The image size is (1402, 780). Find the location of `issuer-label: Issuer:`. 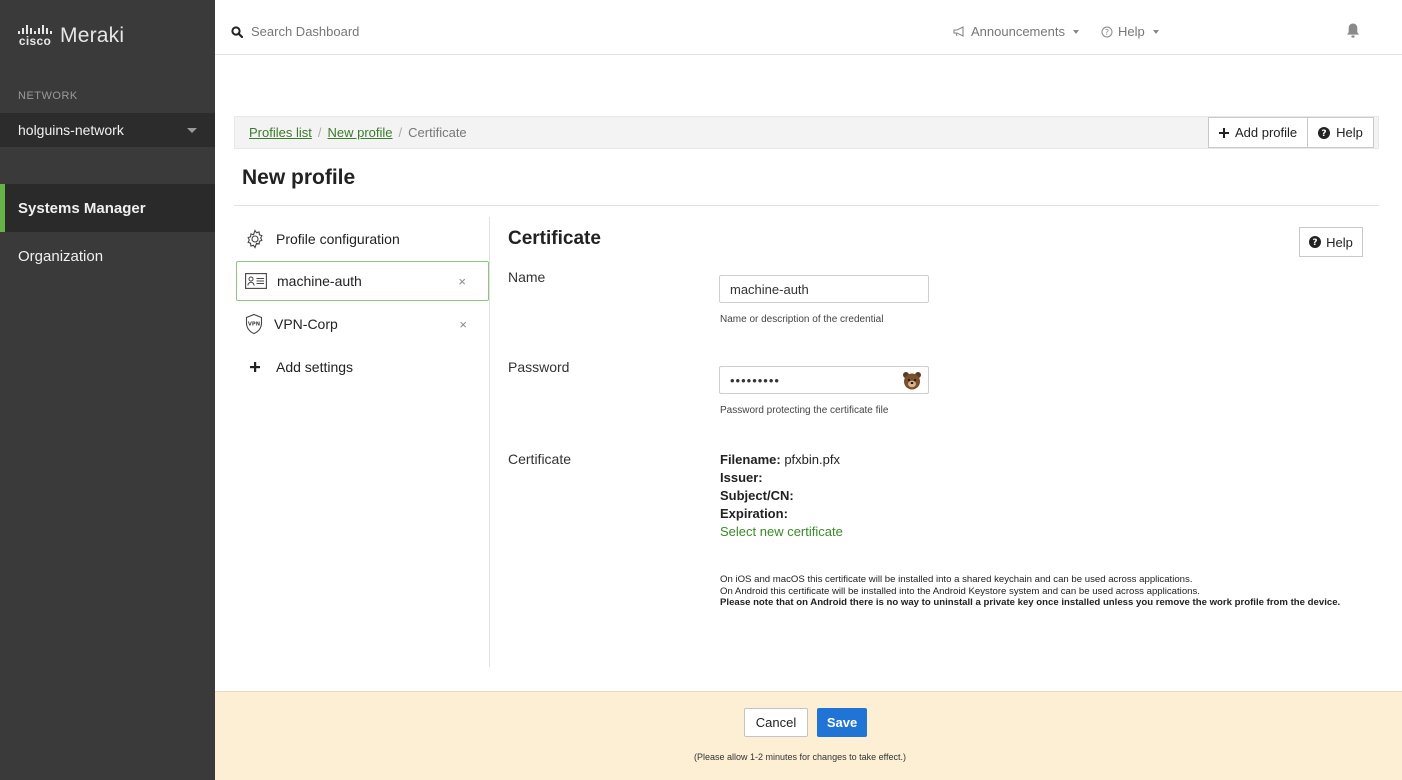

issuer-label: Issuer: is located at coordinates (741, 477).